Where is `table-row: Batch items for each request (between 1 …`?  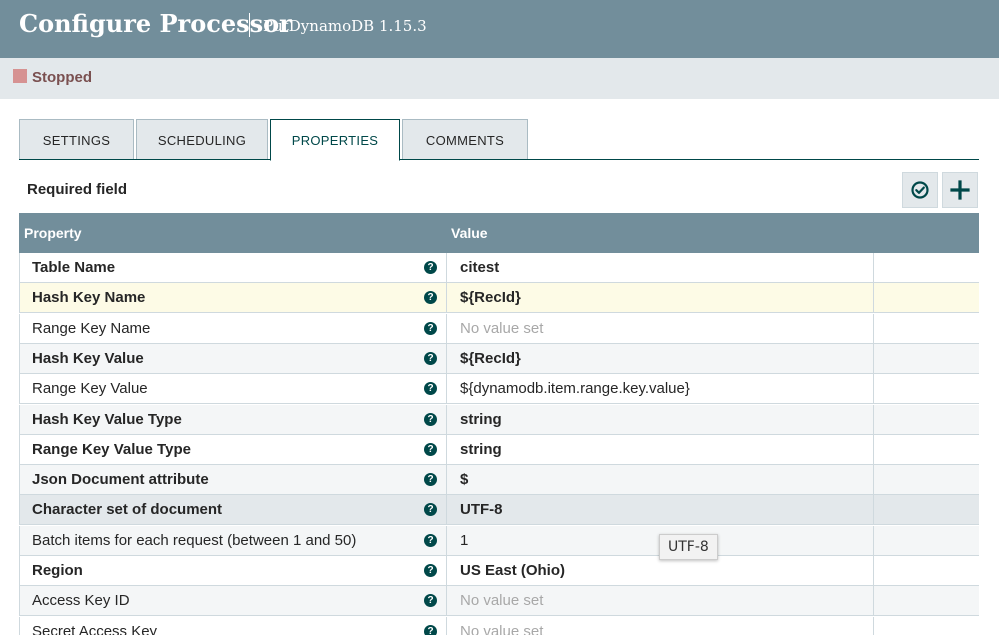 table-row: Batch items for each request (between 1 … is located at coordinates (499, 540).